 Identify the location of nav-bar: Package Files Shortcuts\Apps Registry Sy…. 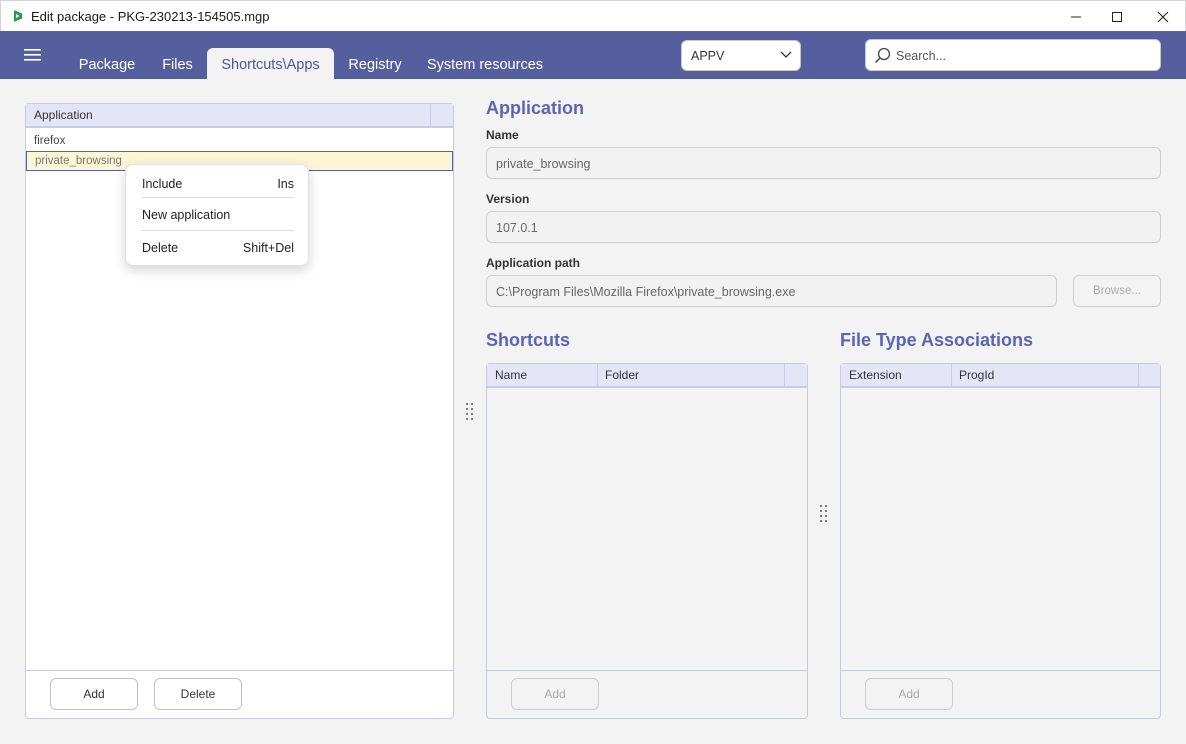
(593, 55).